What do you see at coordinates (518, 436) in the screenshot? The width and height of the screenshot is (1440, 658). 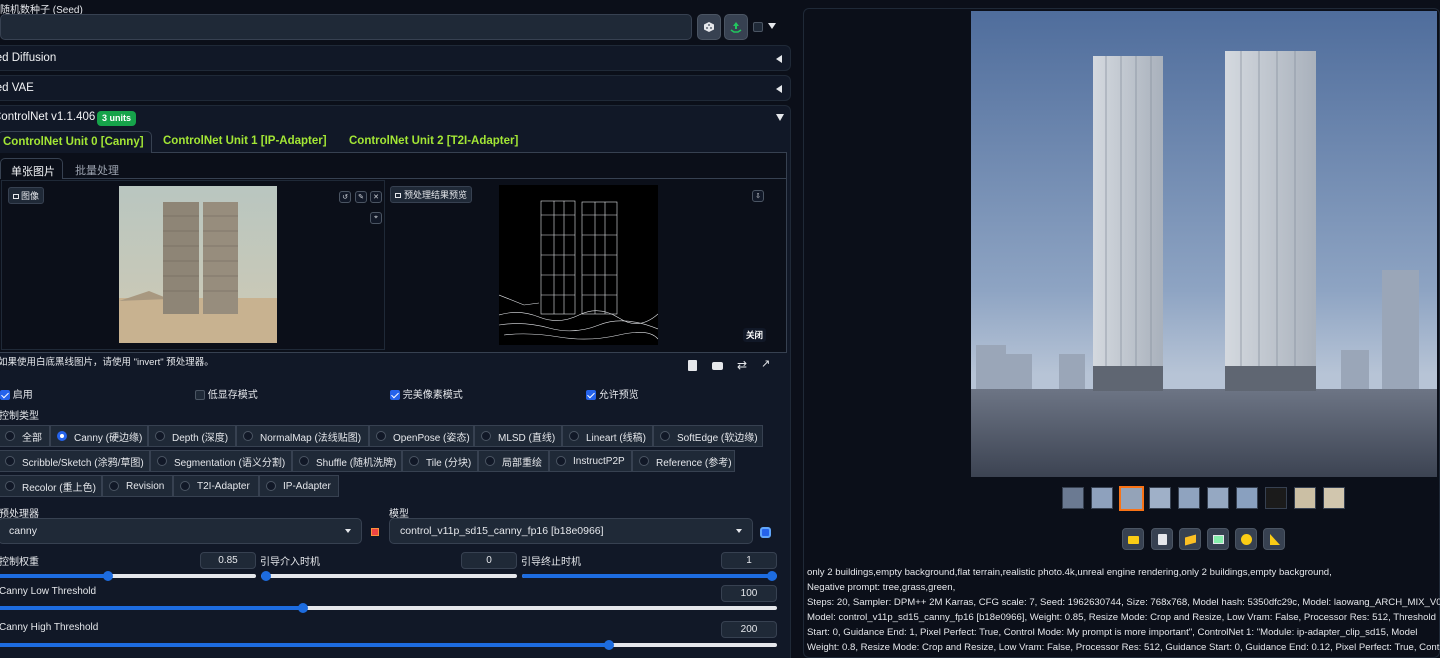 I see `control-type-mlsd: MLSD (直线)` at bounding box center [518, 436].